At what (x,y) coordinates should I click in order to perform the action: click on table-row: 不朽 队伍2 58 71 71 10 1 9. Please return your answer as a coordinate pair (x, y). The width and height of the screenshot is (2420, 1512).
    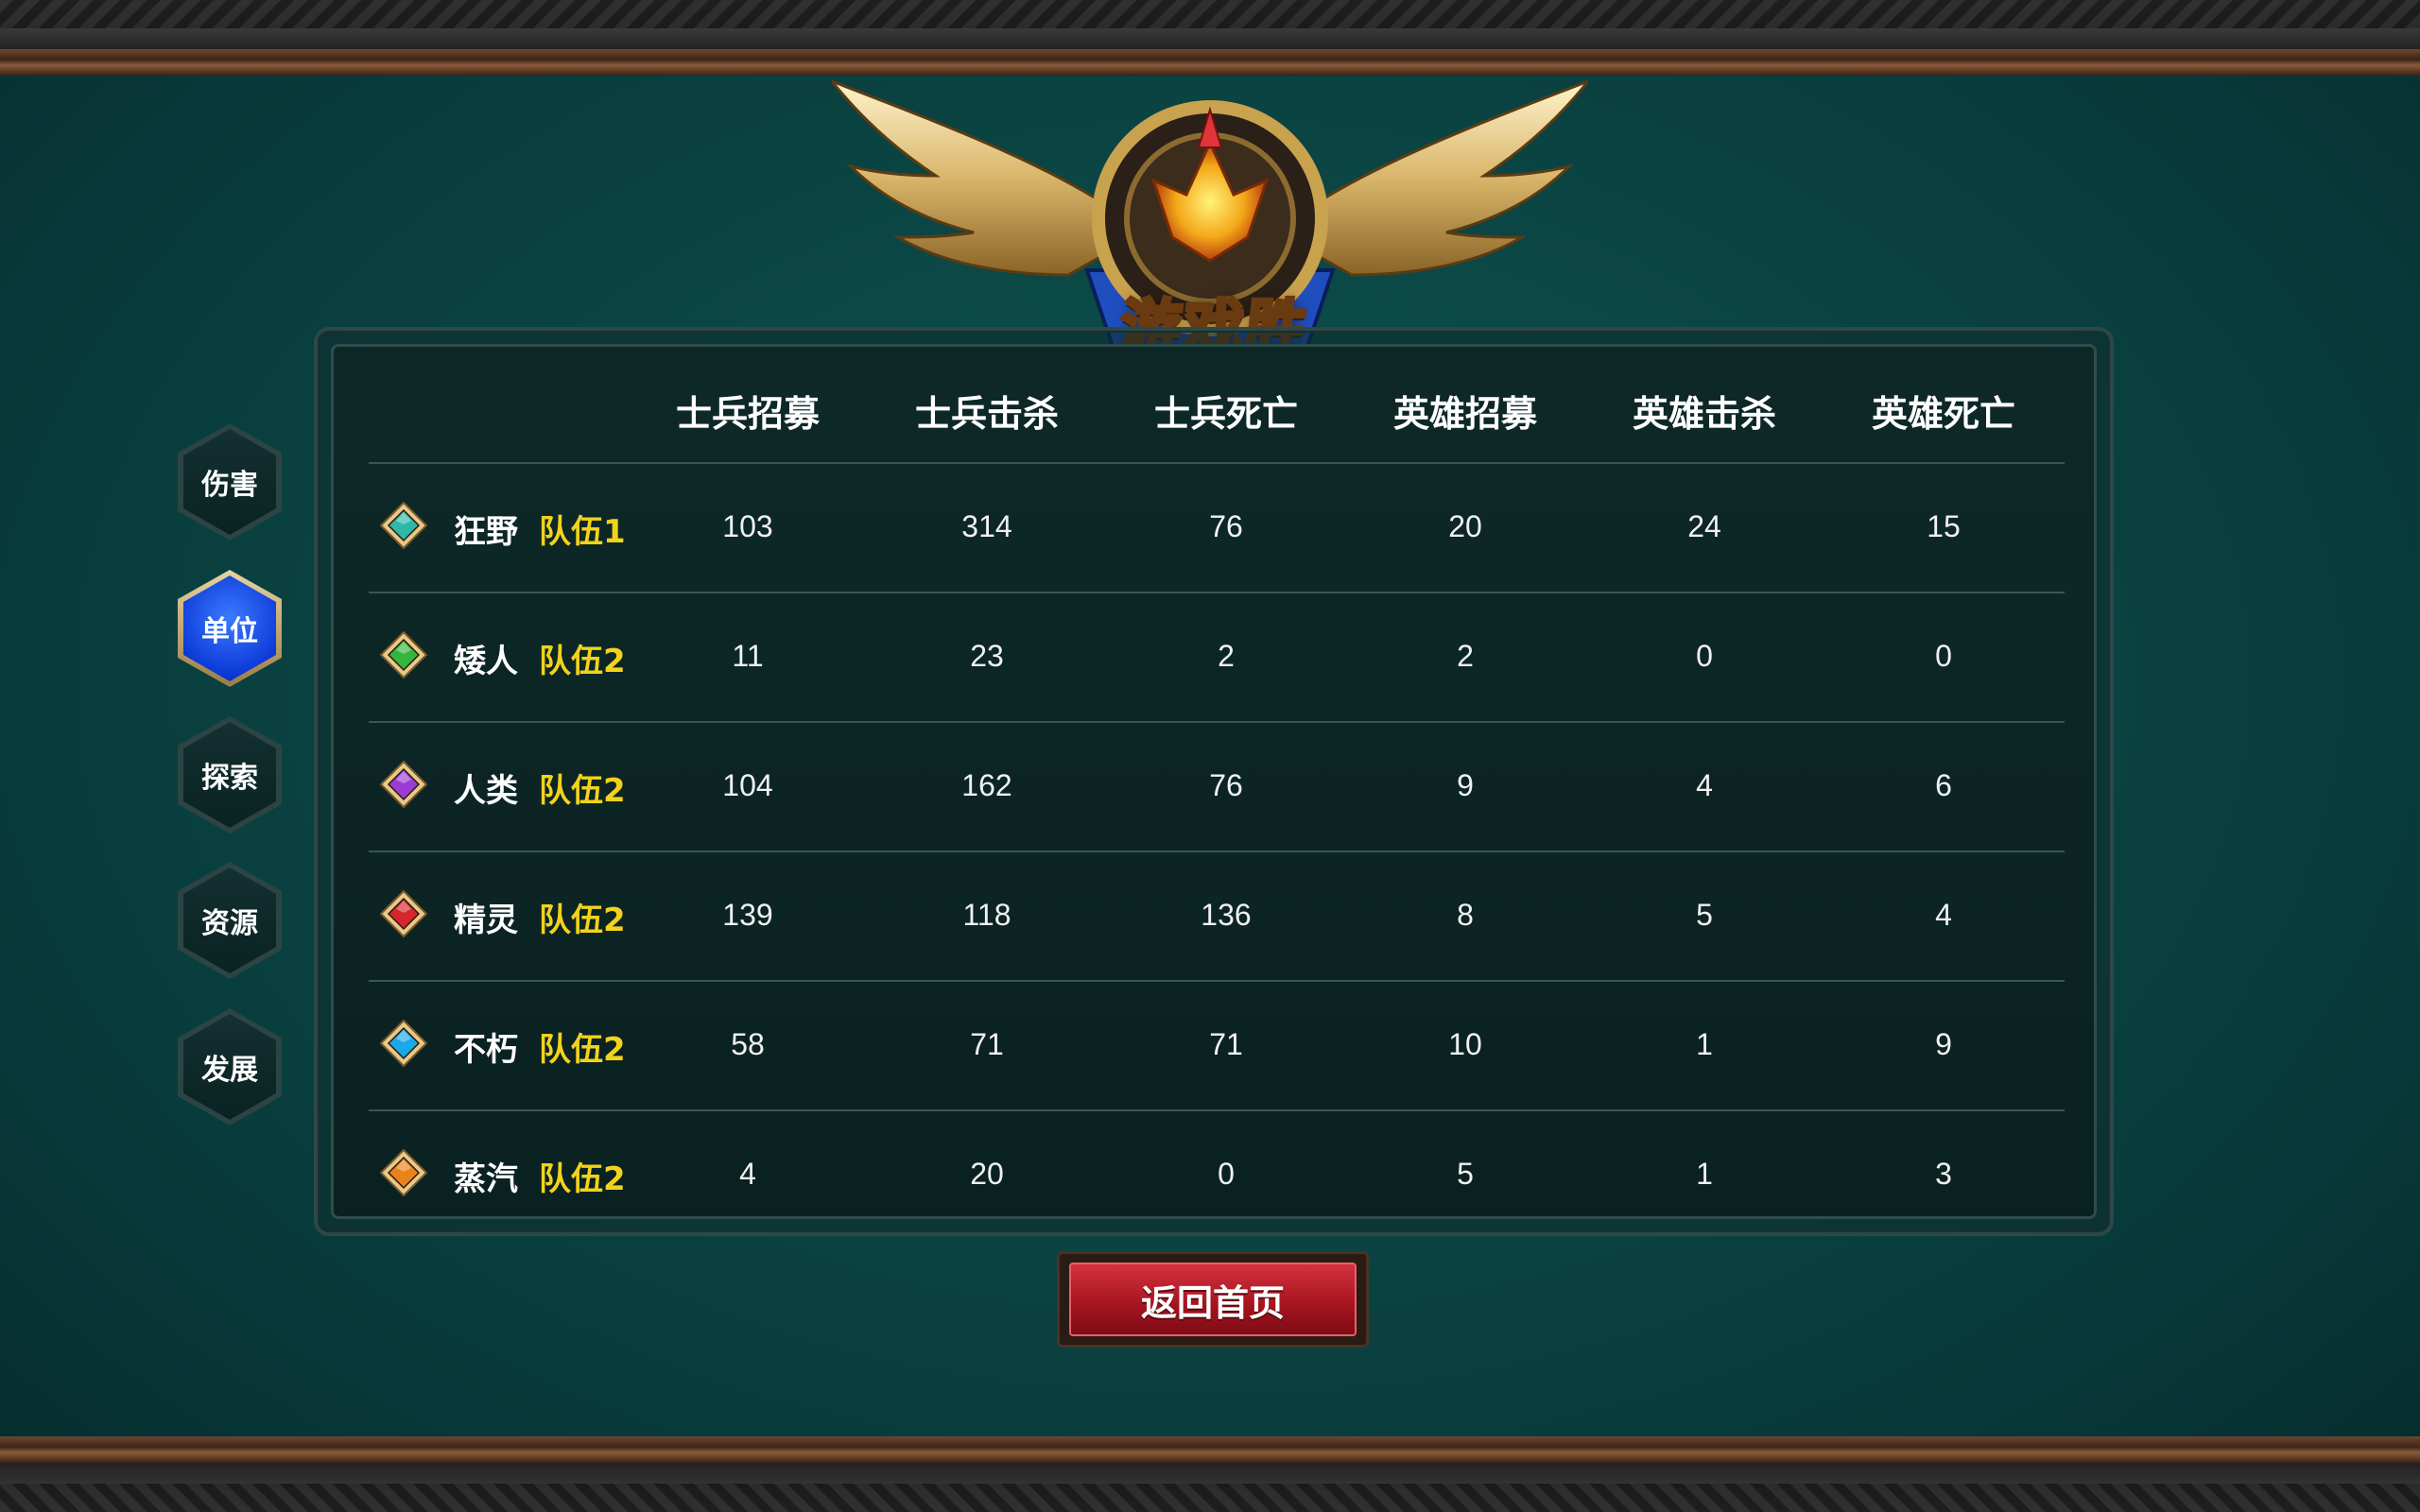
    Looking at the image, I should click on (1217, 1044).